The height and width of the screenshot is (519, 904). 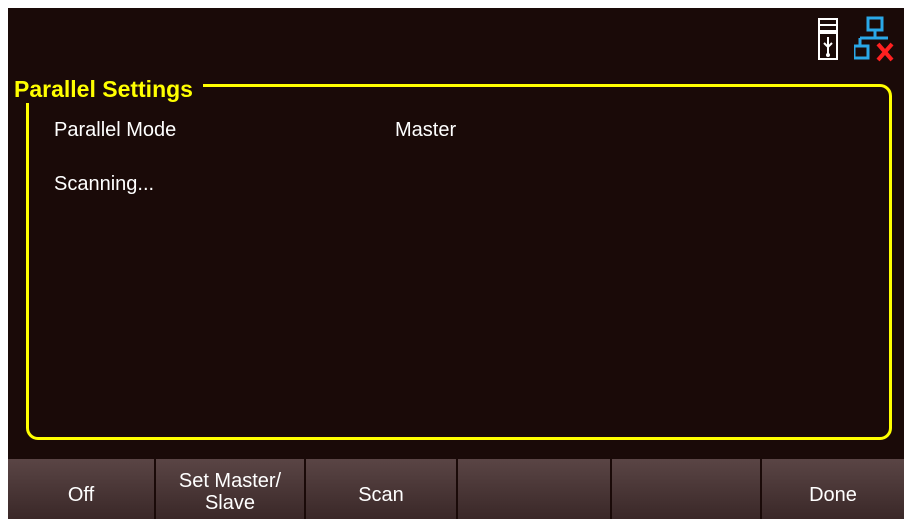 I want to click on usb-icon, so click(x=828, y=39).